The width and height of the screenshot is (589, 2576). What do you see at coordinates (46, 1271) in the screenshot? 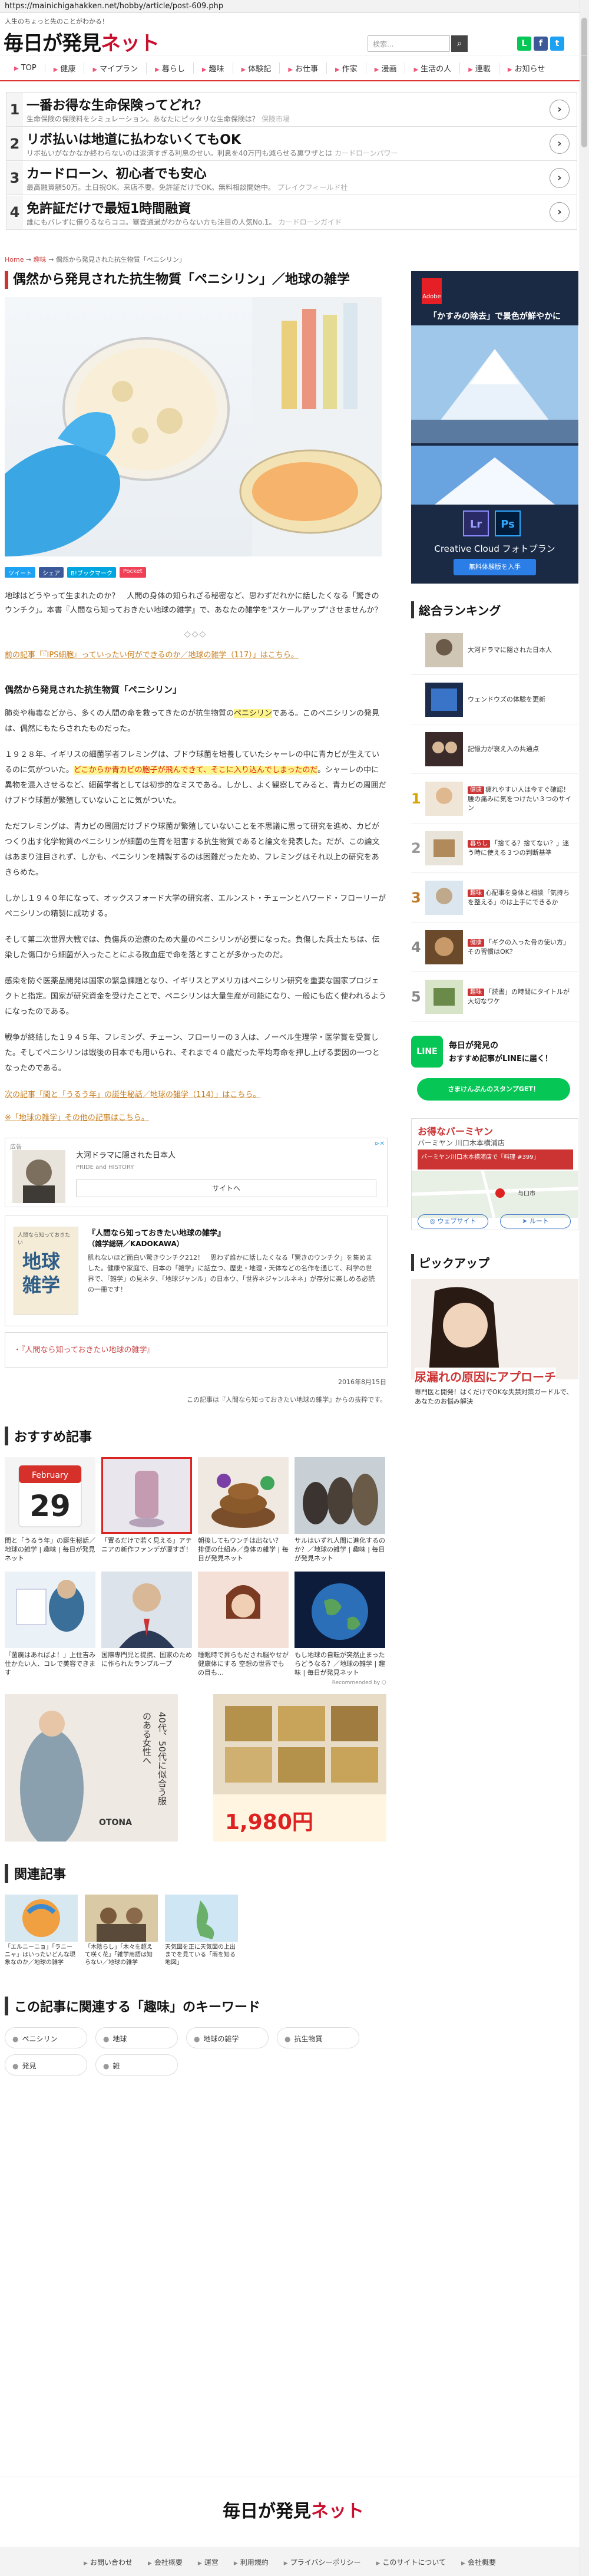
I see `book-cover: 人間なら知っておきたい 地球 雑学` at bounding box center [46, 1271].